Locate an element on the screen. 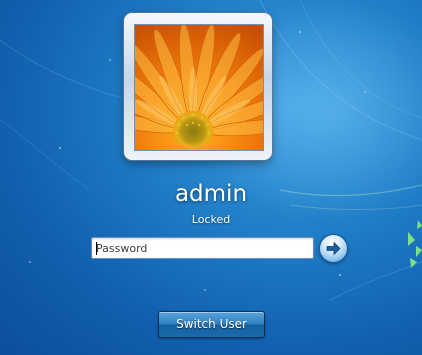 The height and width of the screenshot is (355, 422). password-field is located at coordinates (202, 248).